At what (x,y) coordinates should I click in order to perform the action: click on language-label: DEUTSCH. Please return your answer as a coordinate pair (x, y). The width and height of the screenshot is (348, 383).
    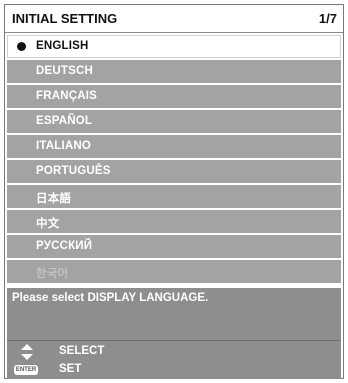
    Looking at the image, I should click on (64, 71).